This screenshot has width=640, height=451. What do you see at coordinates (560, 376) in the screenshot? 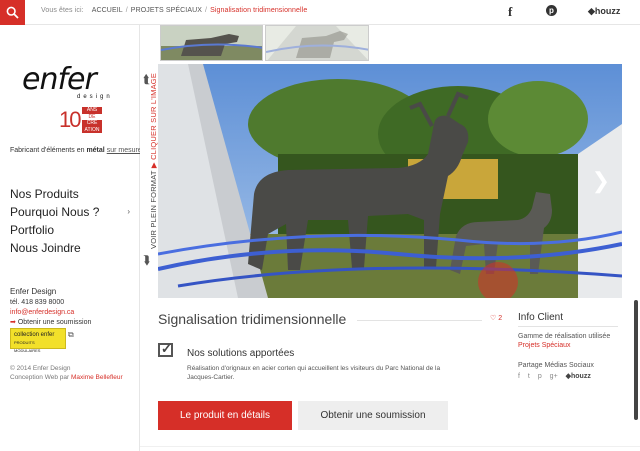
I see `share-icons: f t p g+ ◆houzz` at bounding box center [560, 376].